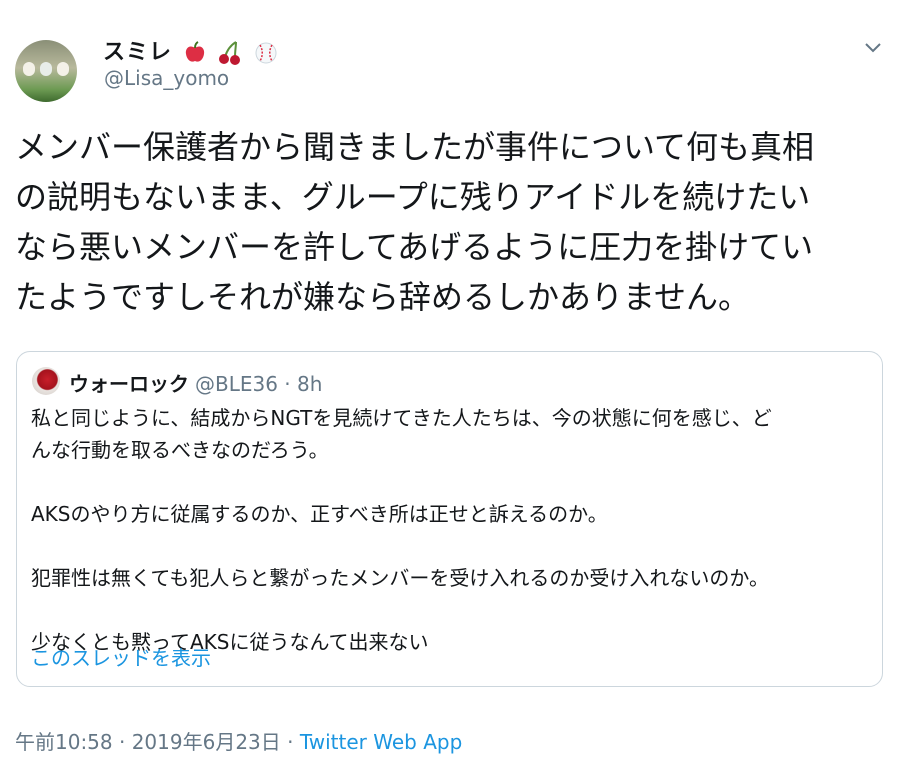 Image resolution: width=901 pixels, height=776 pixels. Describe the element at coordinates (381, 742) in the screenshot. I see `tweet-source-link: Twitter Web App` at that location.